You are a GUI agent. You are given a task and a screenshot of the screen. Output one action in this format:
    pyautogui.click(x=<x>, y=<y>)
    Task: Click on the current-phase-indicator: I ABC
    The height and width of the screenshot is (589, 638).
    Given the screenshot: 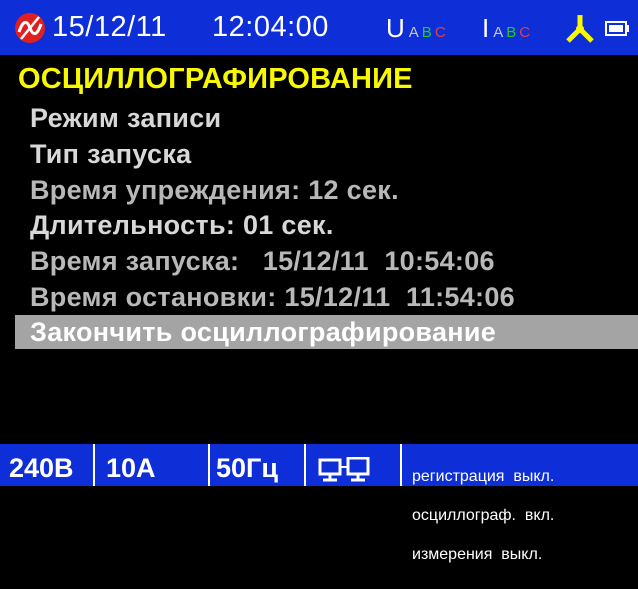 What is the action you would take?
    pyautogui.click(x=507, y=30)
    